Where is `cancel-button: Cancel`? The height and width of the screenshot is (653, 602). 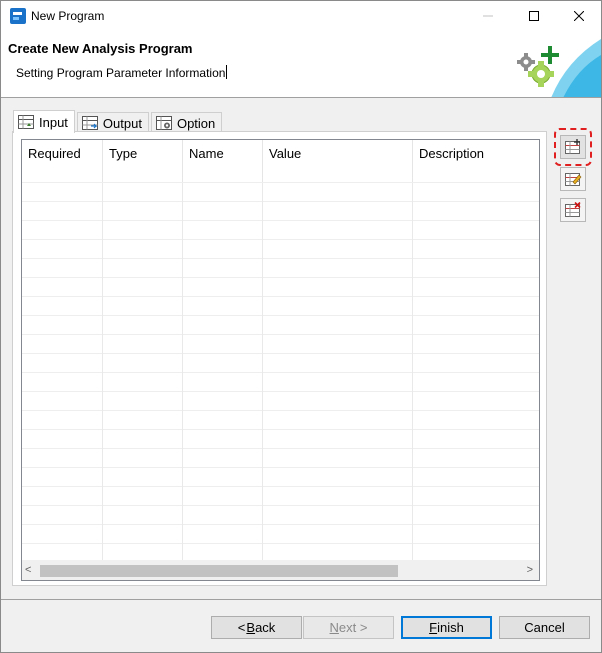 cancel-button: Cancel is located at coordinates (544, 627).